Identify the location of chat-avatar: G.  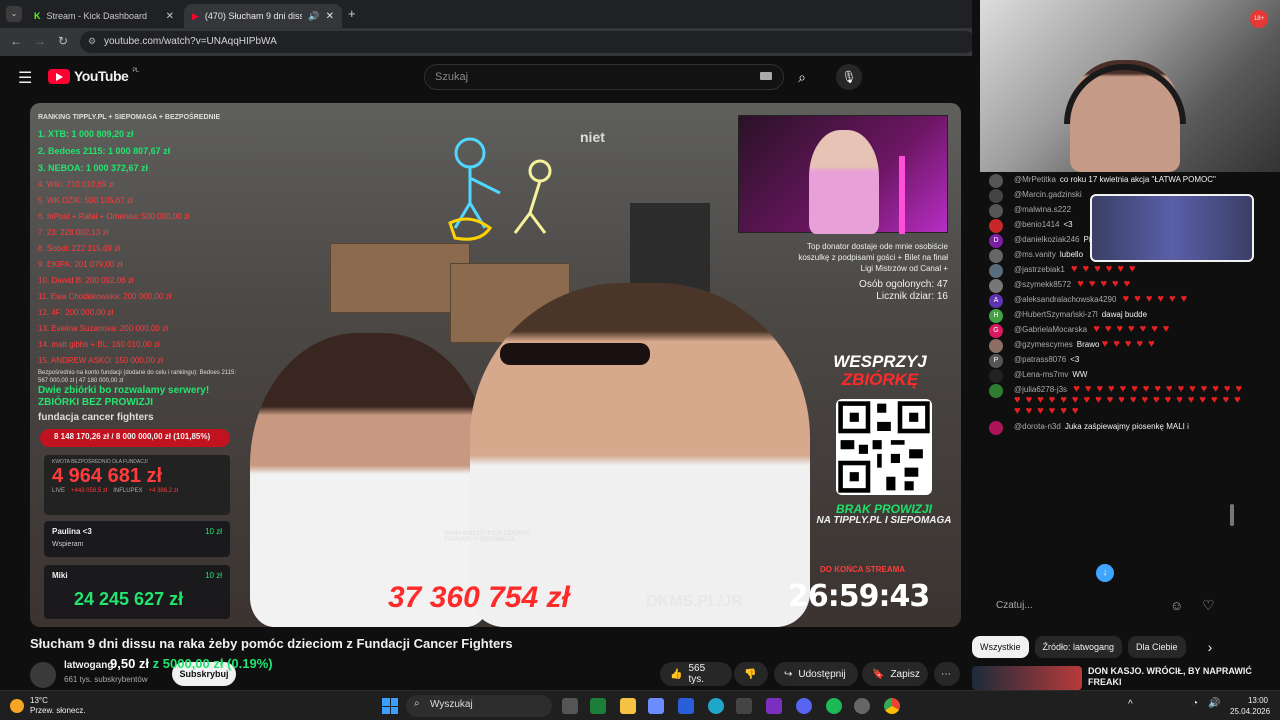
(996, 331).